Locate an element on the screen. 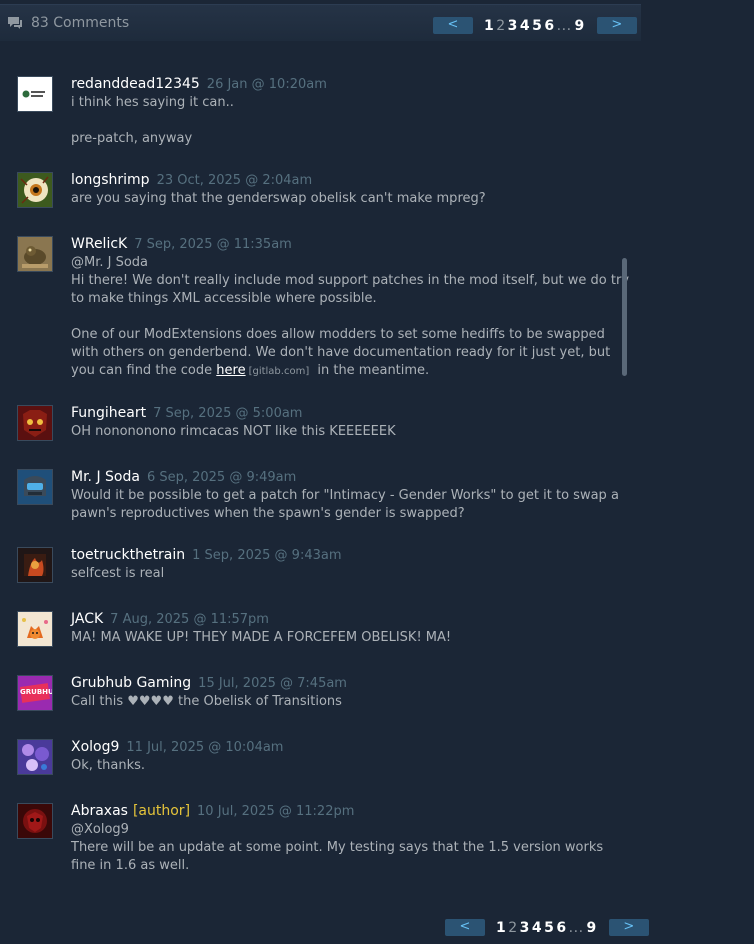 The height and width of the screenshot is (944, 754). games-for-windows-avatar is located at coordinates (35, 94).